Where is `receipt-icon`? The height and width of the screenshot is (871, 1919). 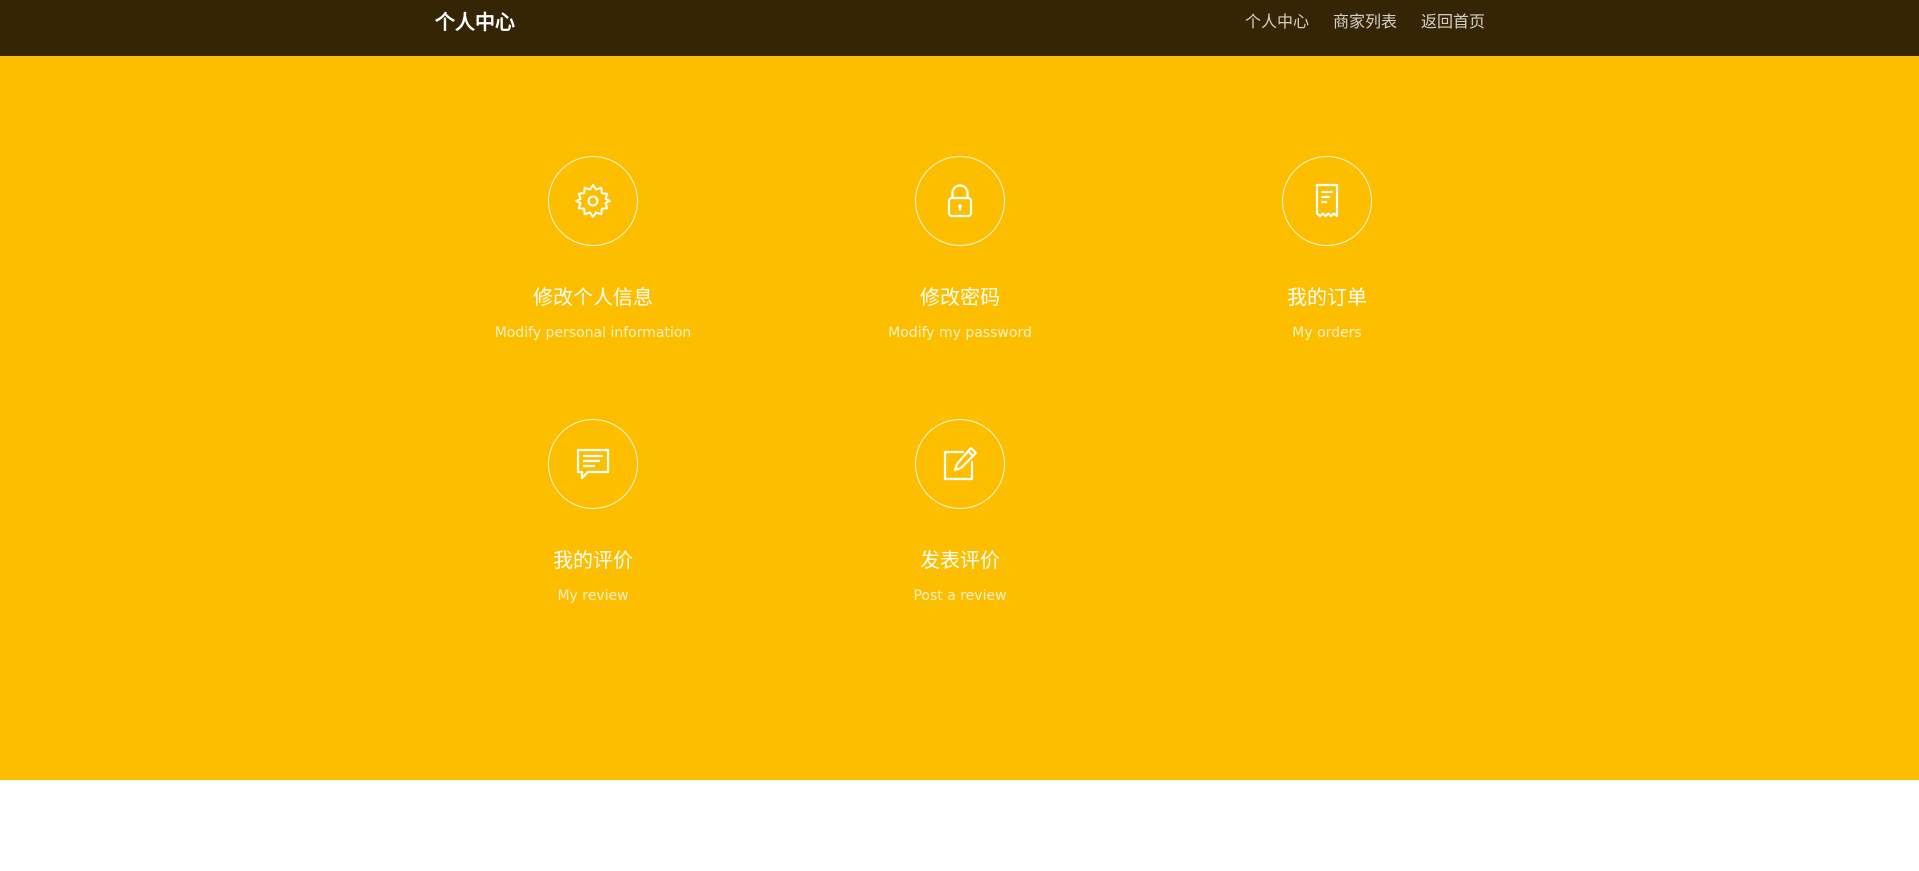
receipt-icon is located at coordinates (1327, 200).